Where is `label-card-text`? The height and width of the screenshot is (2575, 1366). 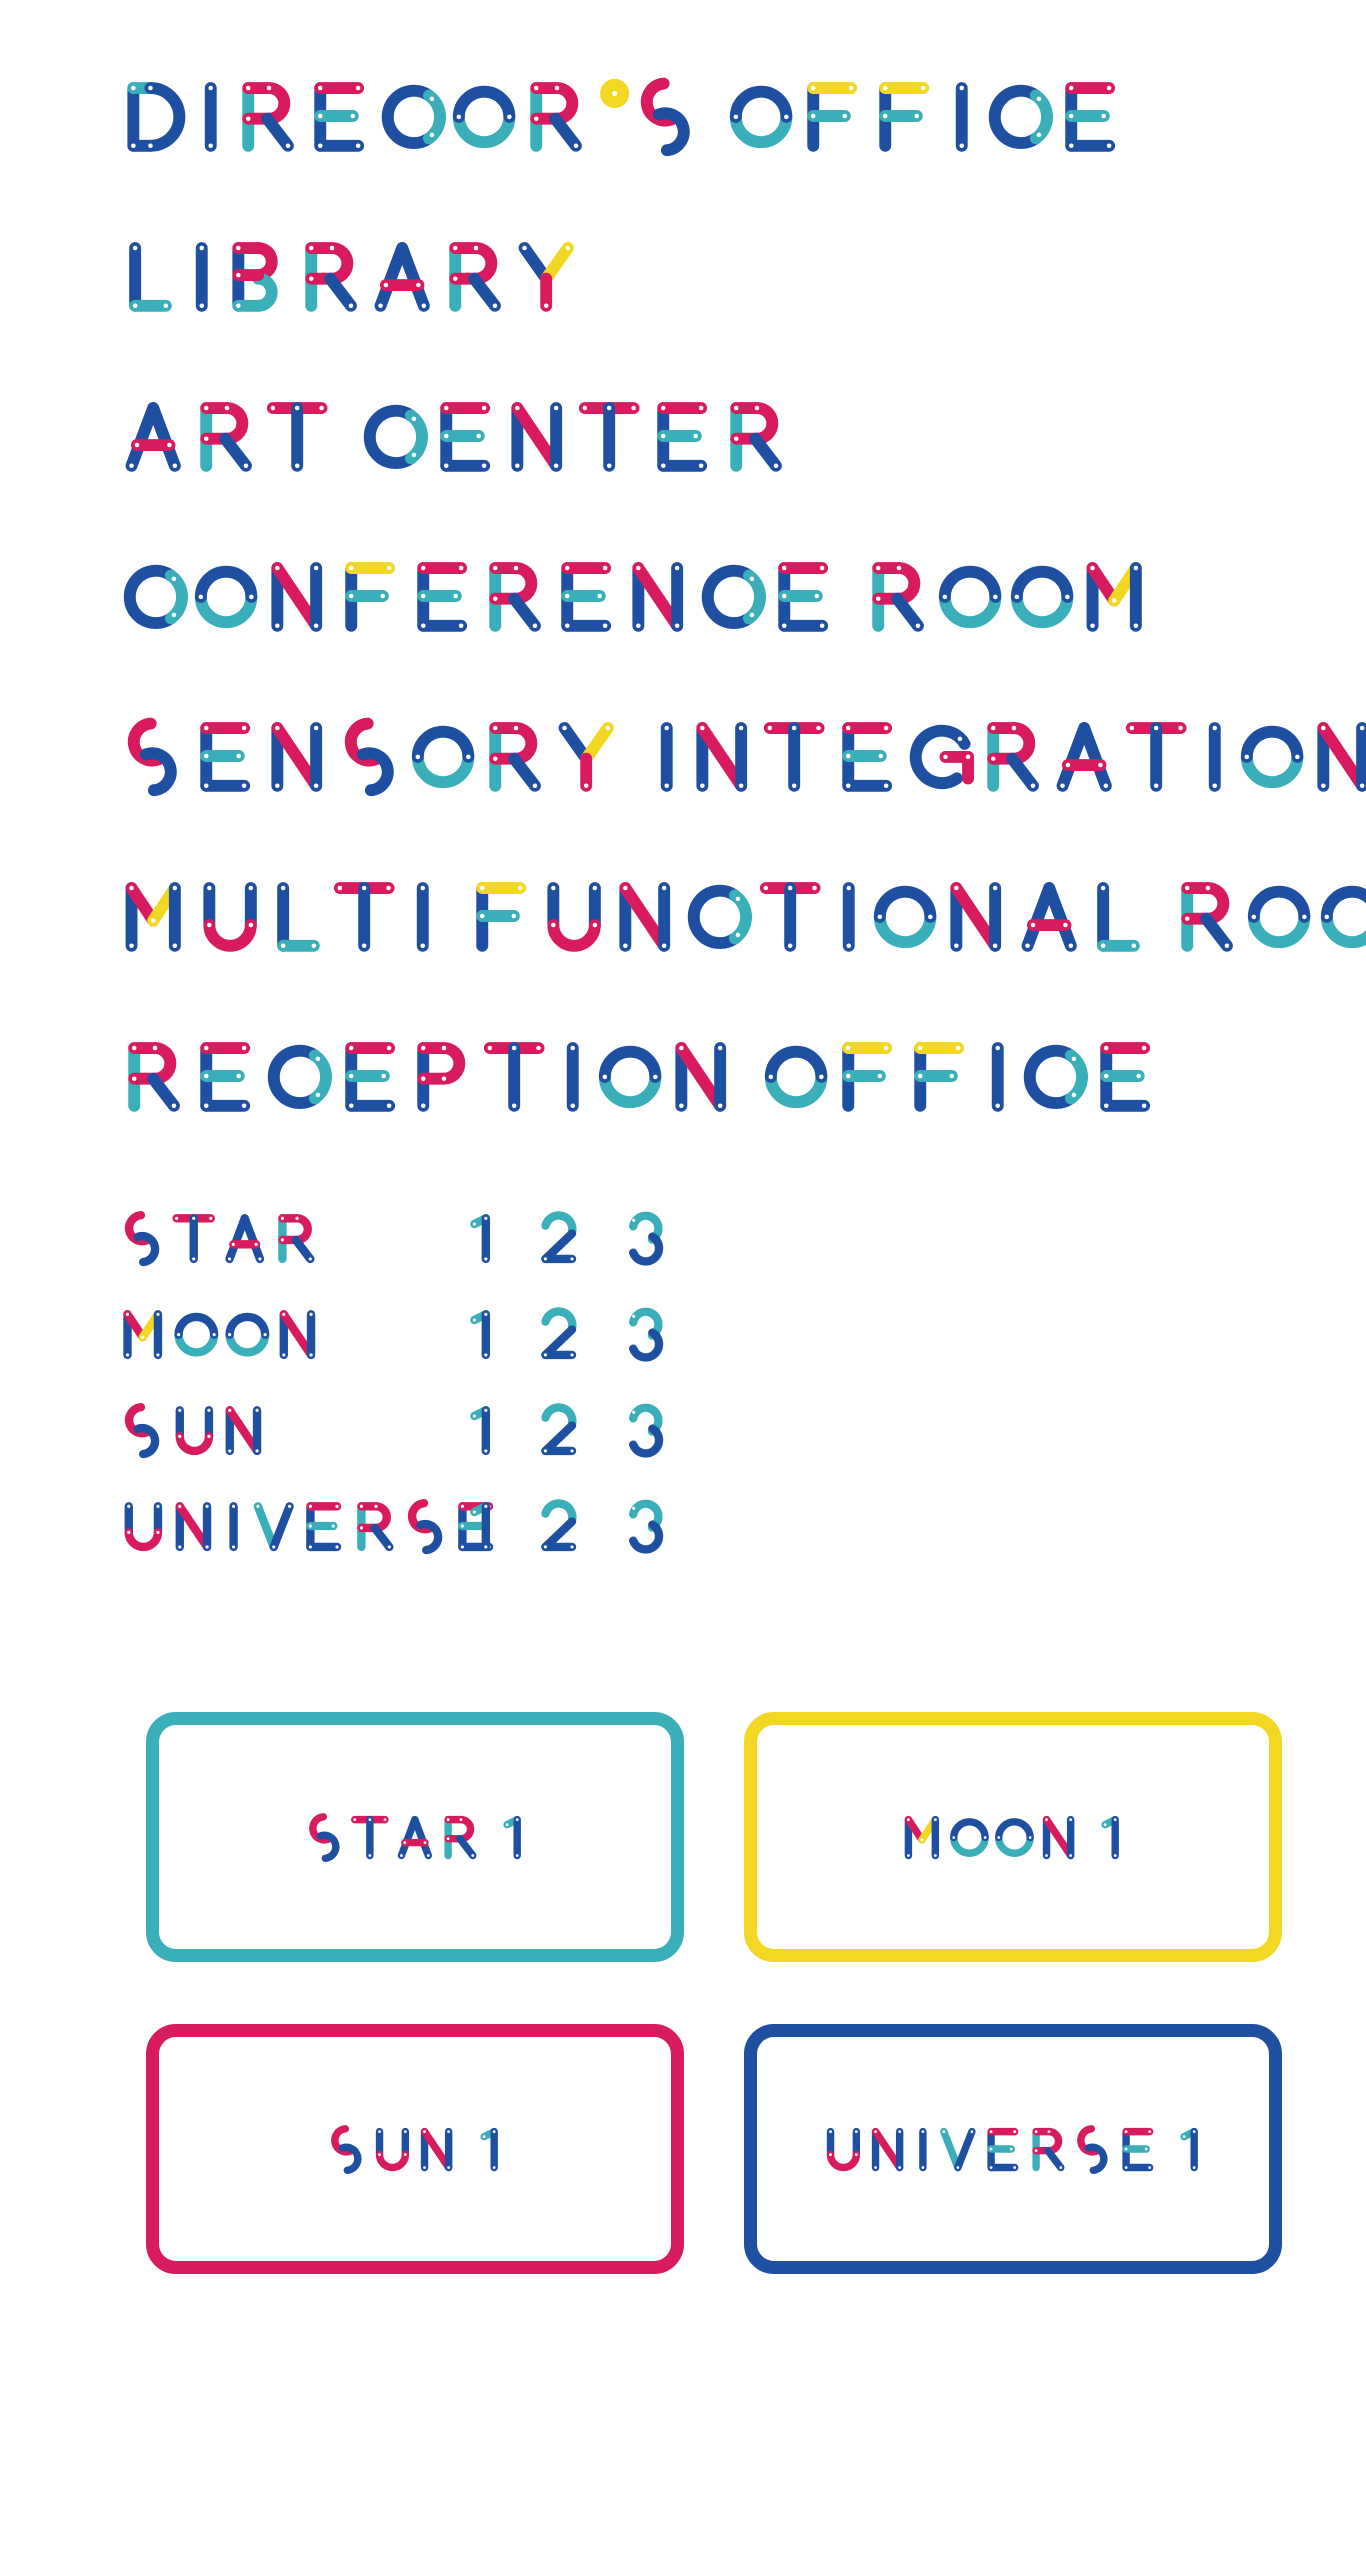 label-card-text is located at coordinates (1013, 1837).